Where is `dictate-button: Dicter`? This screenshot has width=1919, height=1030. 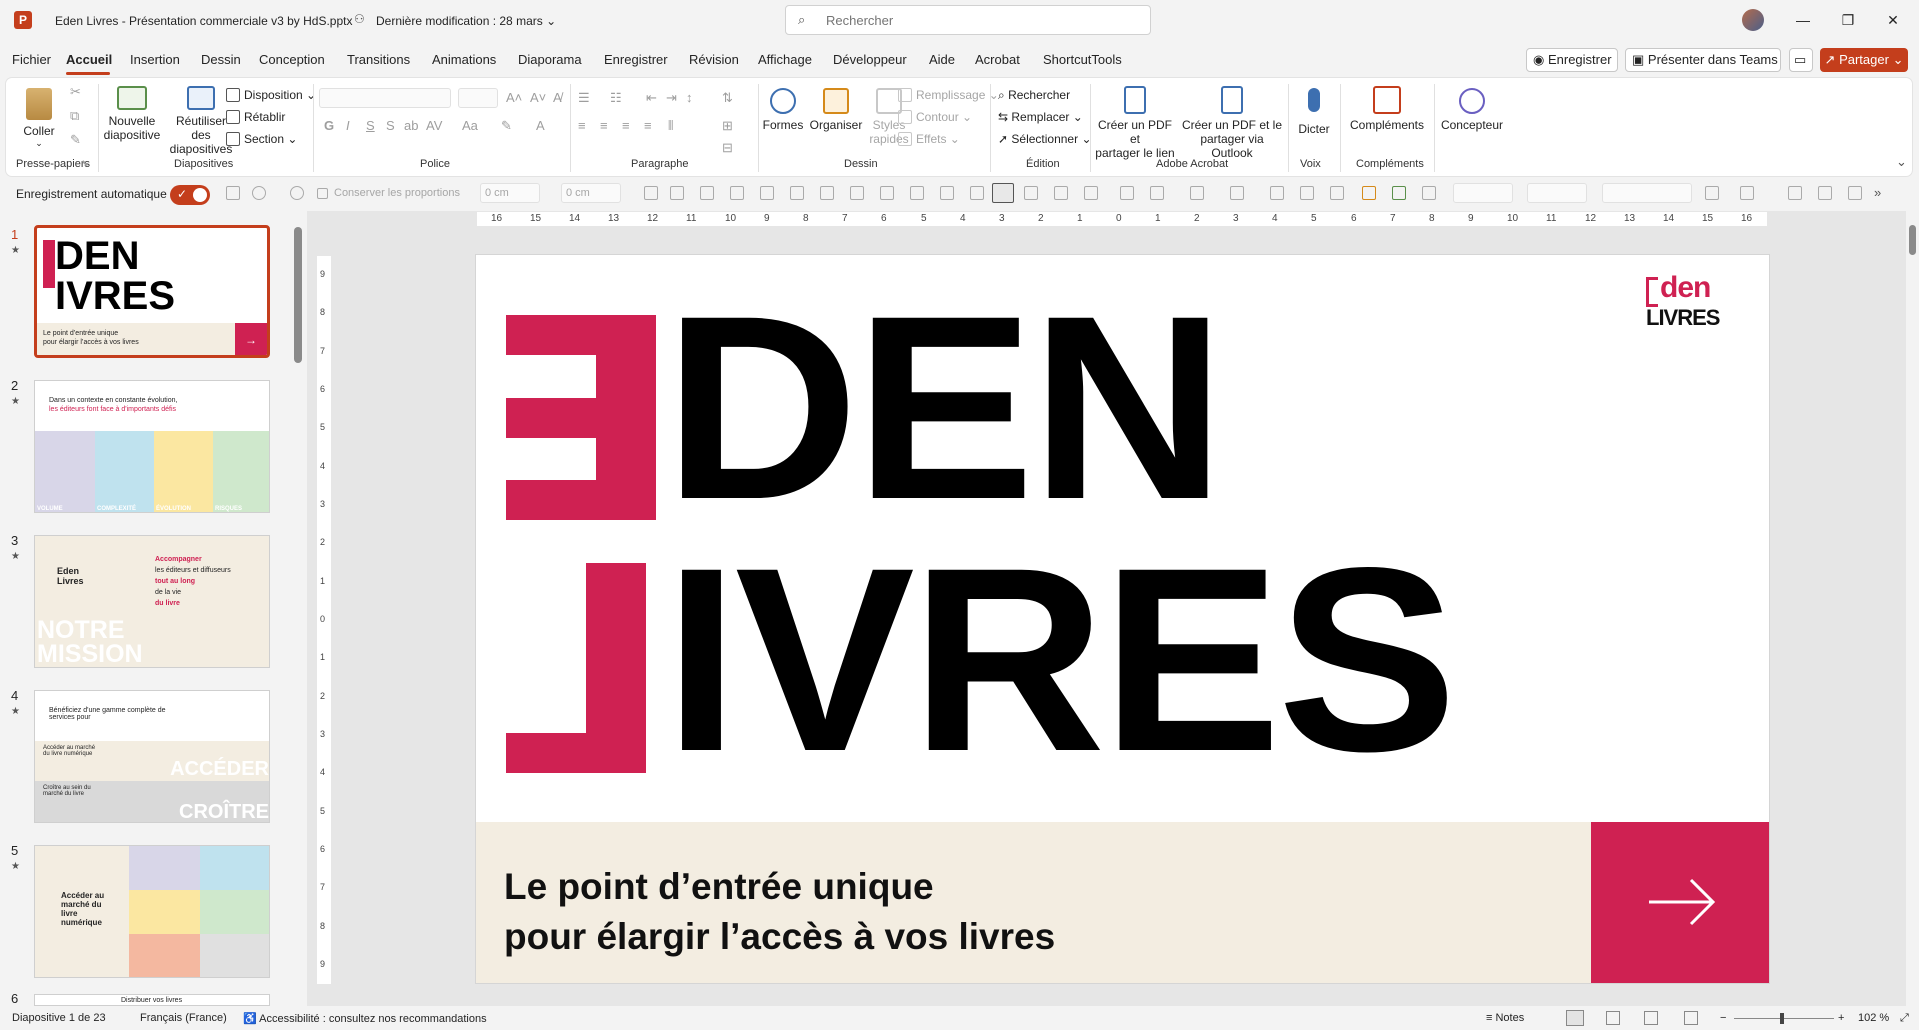
dictate-button: Dicter is located at coordinates (1314, 109).